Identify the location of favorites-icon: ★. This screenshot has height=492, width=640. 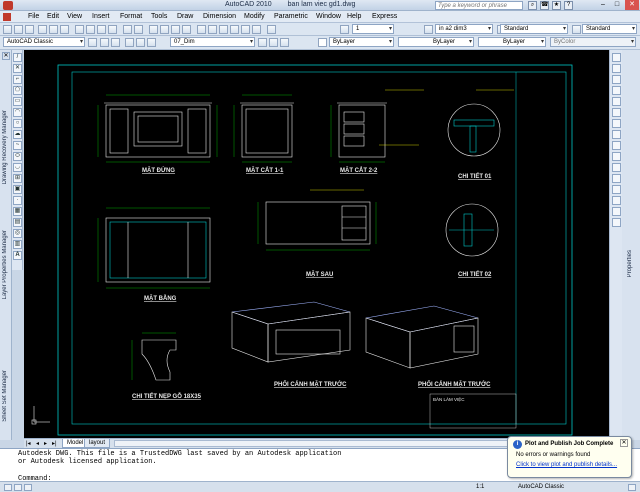
(556, 5).